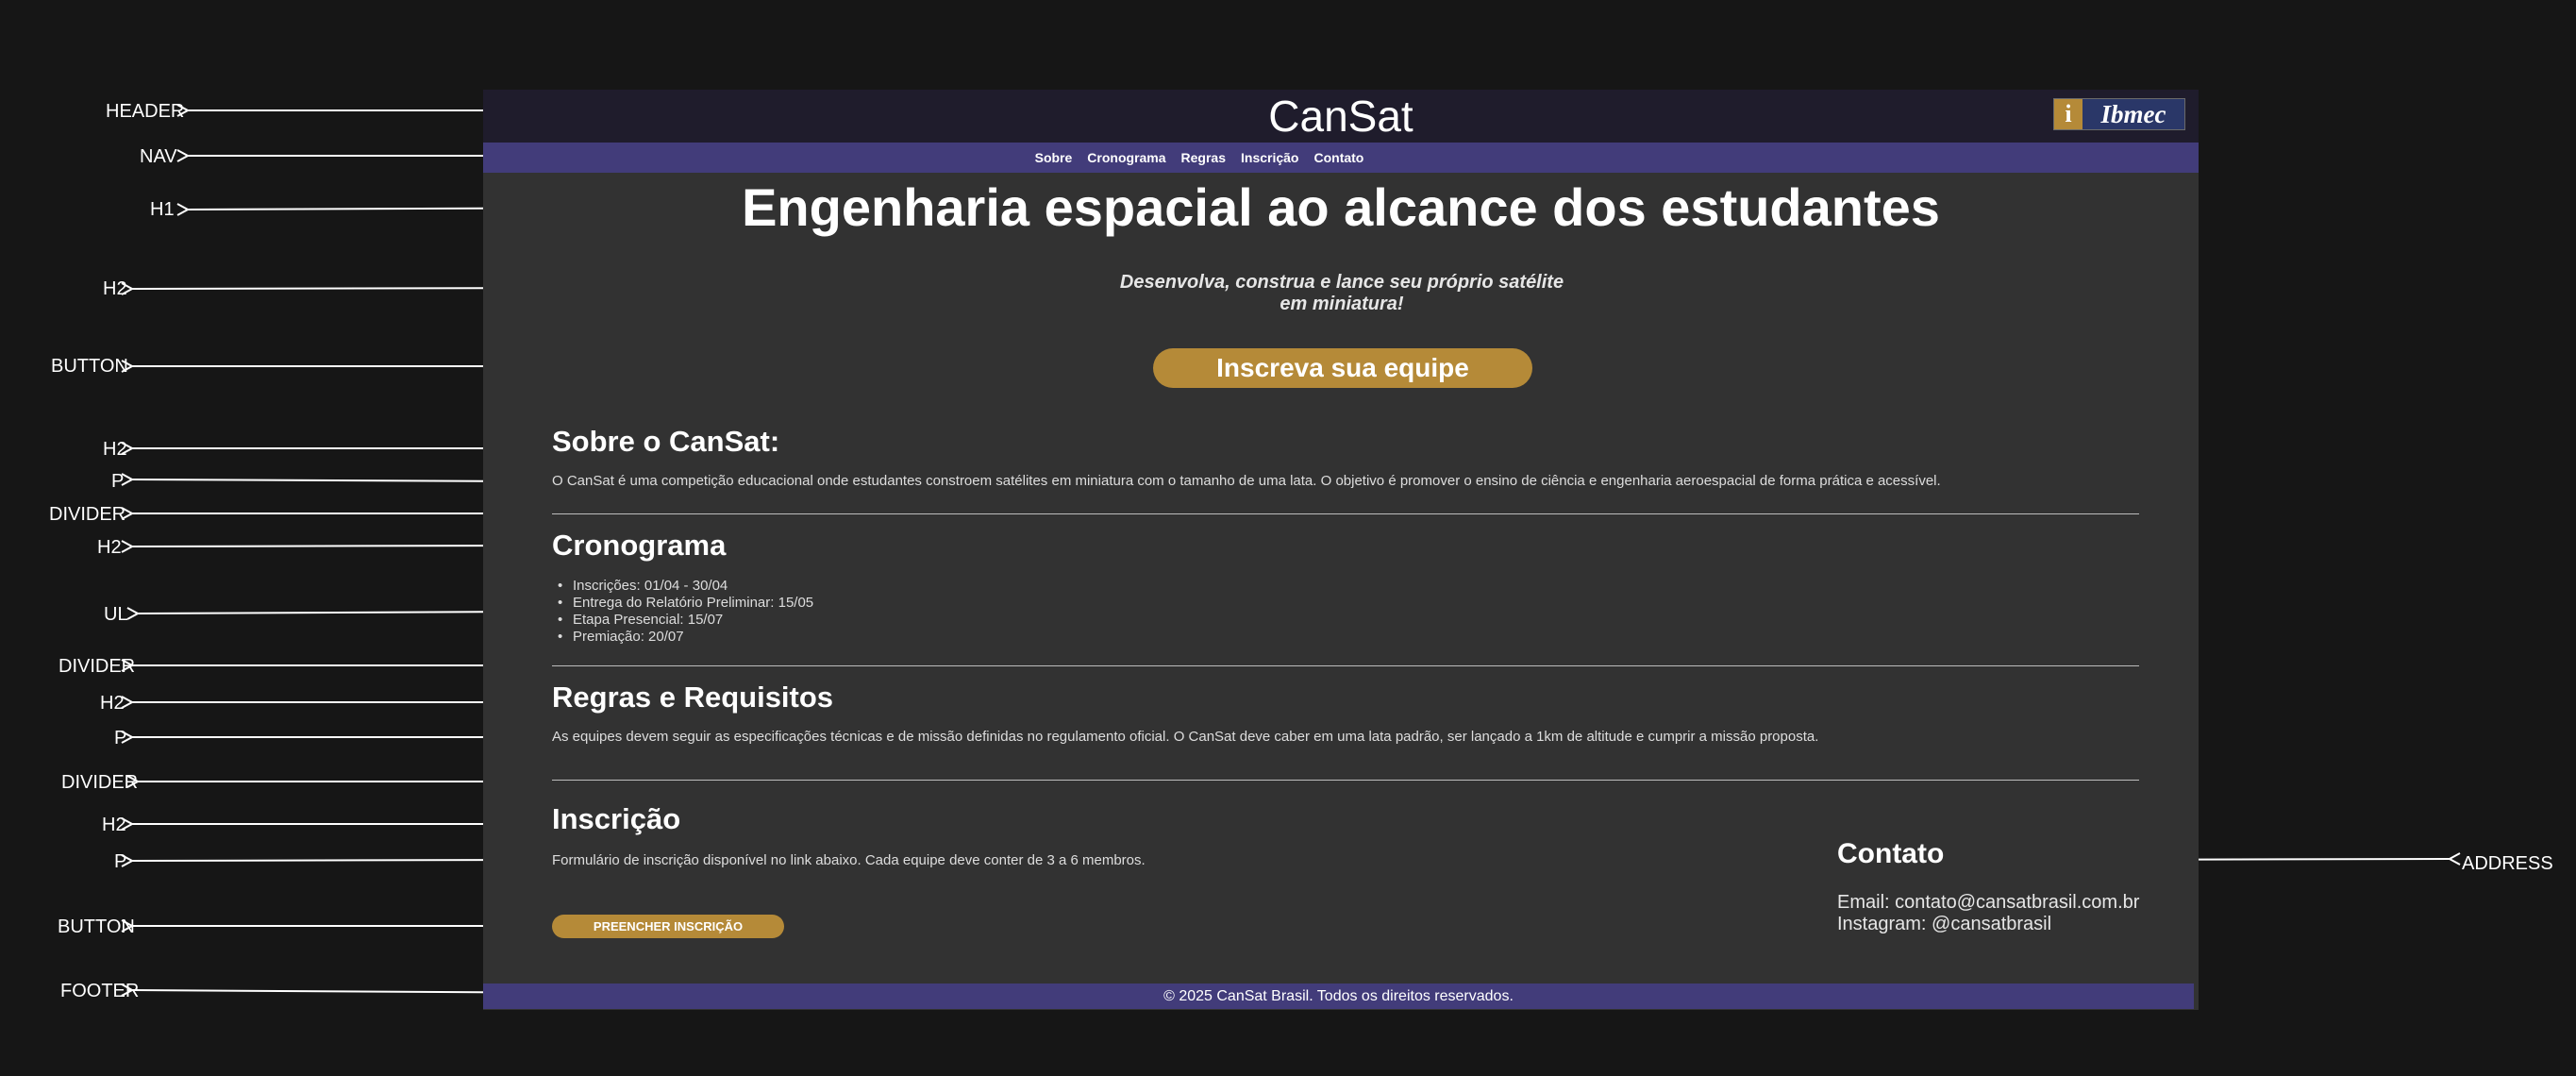 Image resolution: width=2576 pixels, height=1076 pixels. Describe the element at coordinates (2133, 113) in the screenshot. I see `logo-text: Ibmec` at that location.